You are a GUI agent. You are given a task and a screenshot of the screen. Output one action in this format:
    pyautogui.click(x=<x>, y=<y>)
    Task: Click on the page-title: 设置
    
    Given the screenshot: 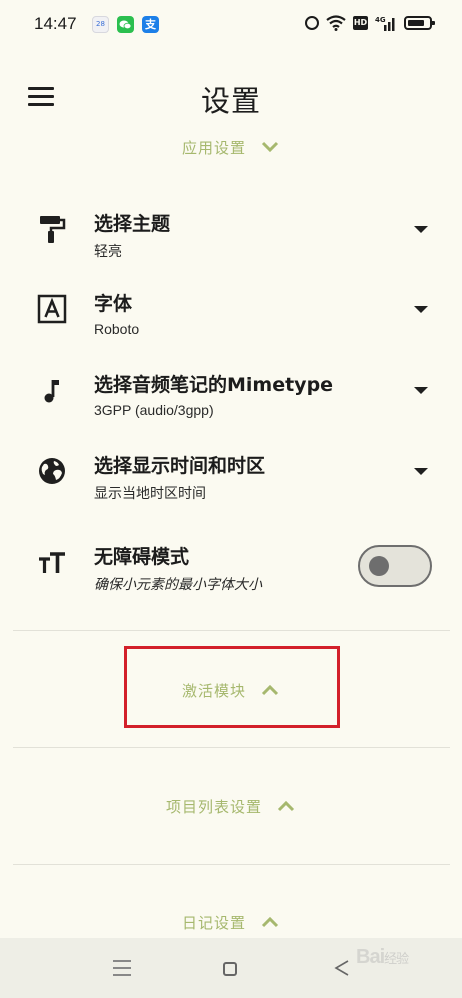 What is the action you would take?
    pyautogui.click(x=230, y=101)
    